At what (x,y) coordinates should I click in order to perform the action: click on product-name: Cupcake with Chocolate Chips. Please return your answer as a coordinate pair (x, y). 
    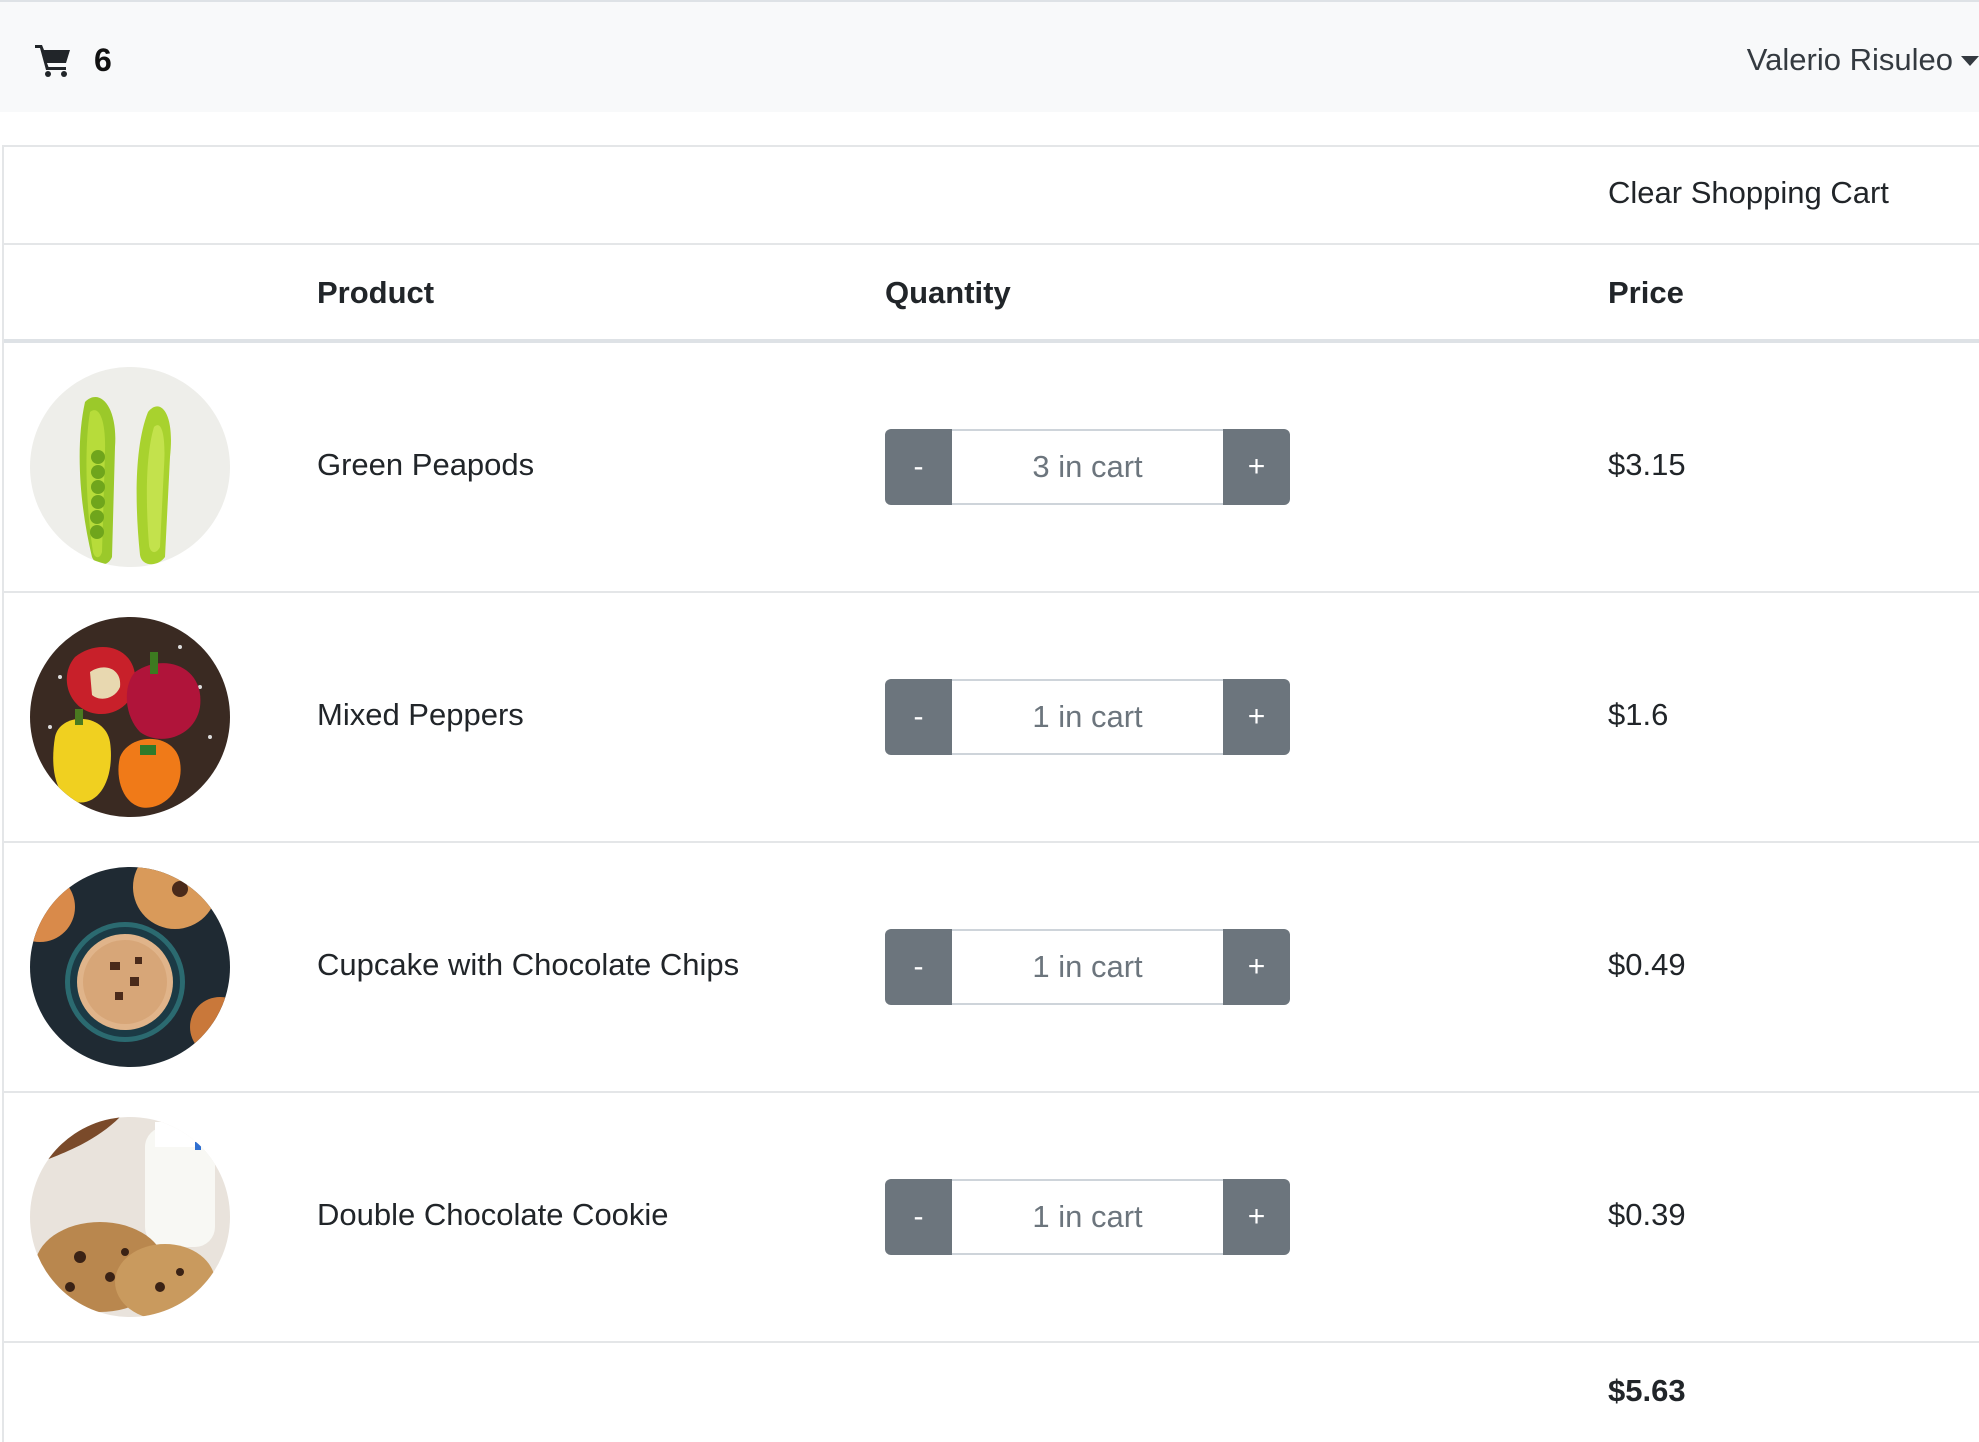
    Looking at the image, I should click on (528, 964).